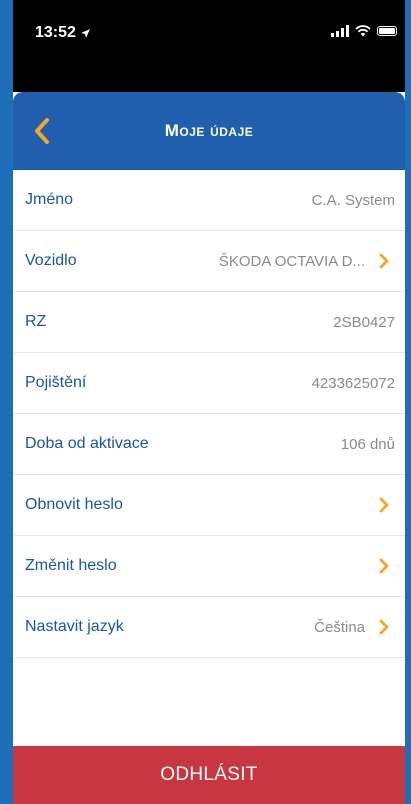  What do you see at coordinates (36, 321) in the screenshot?
I see `row-label: RZ` at bounding box center [36, 321].